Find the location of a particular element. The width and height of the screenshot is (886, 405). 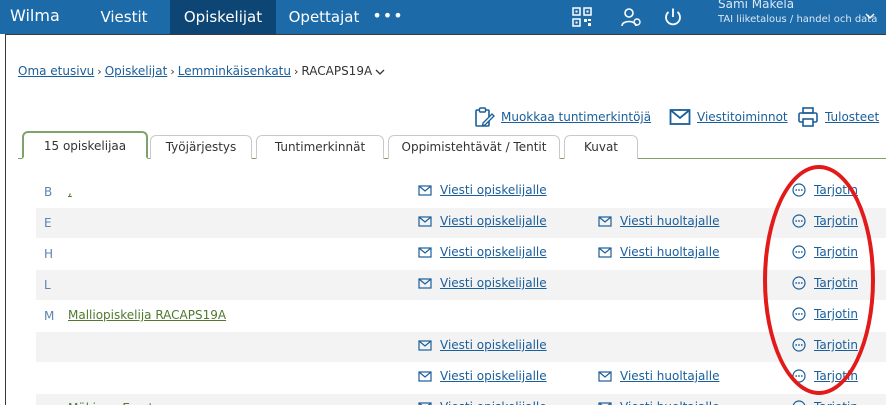

row-letter: H is located at coordinates (49, 254).